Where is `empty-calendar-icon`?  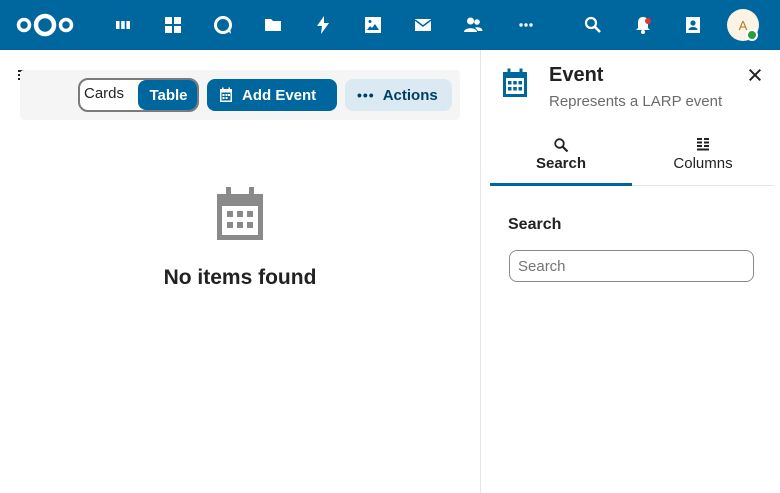 empty-calendar-icon is located at coordinates (240, 214).